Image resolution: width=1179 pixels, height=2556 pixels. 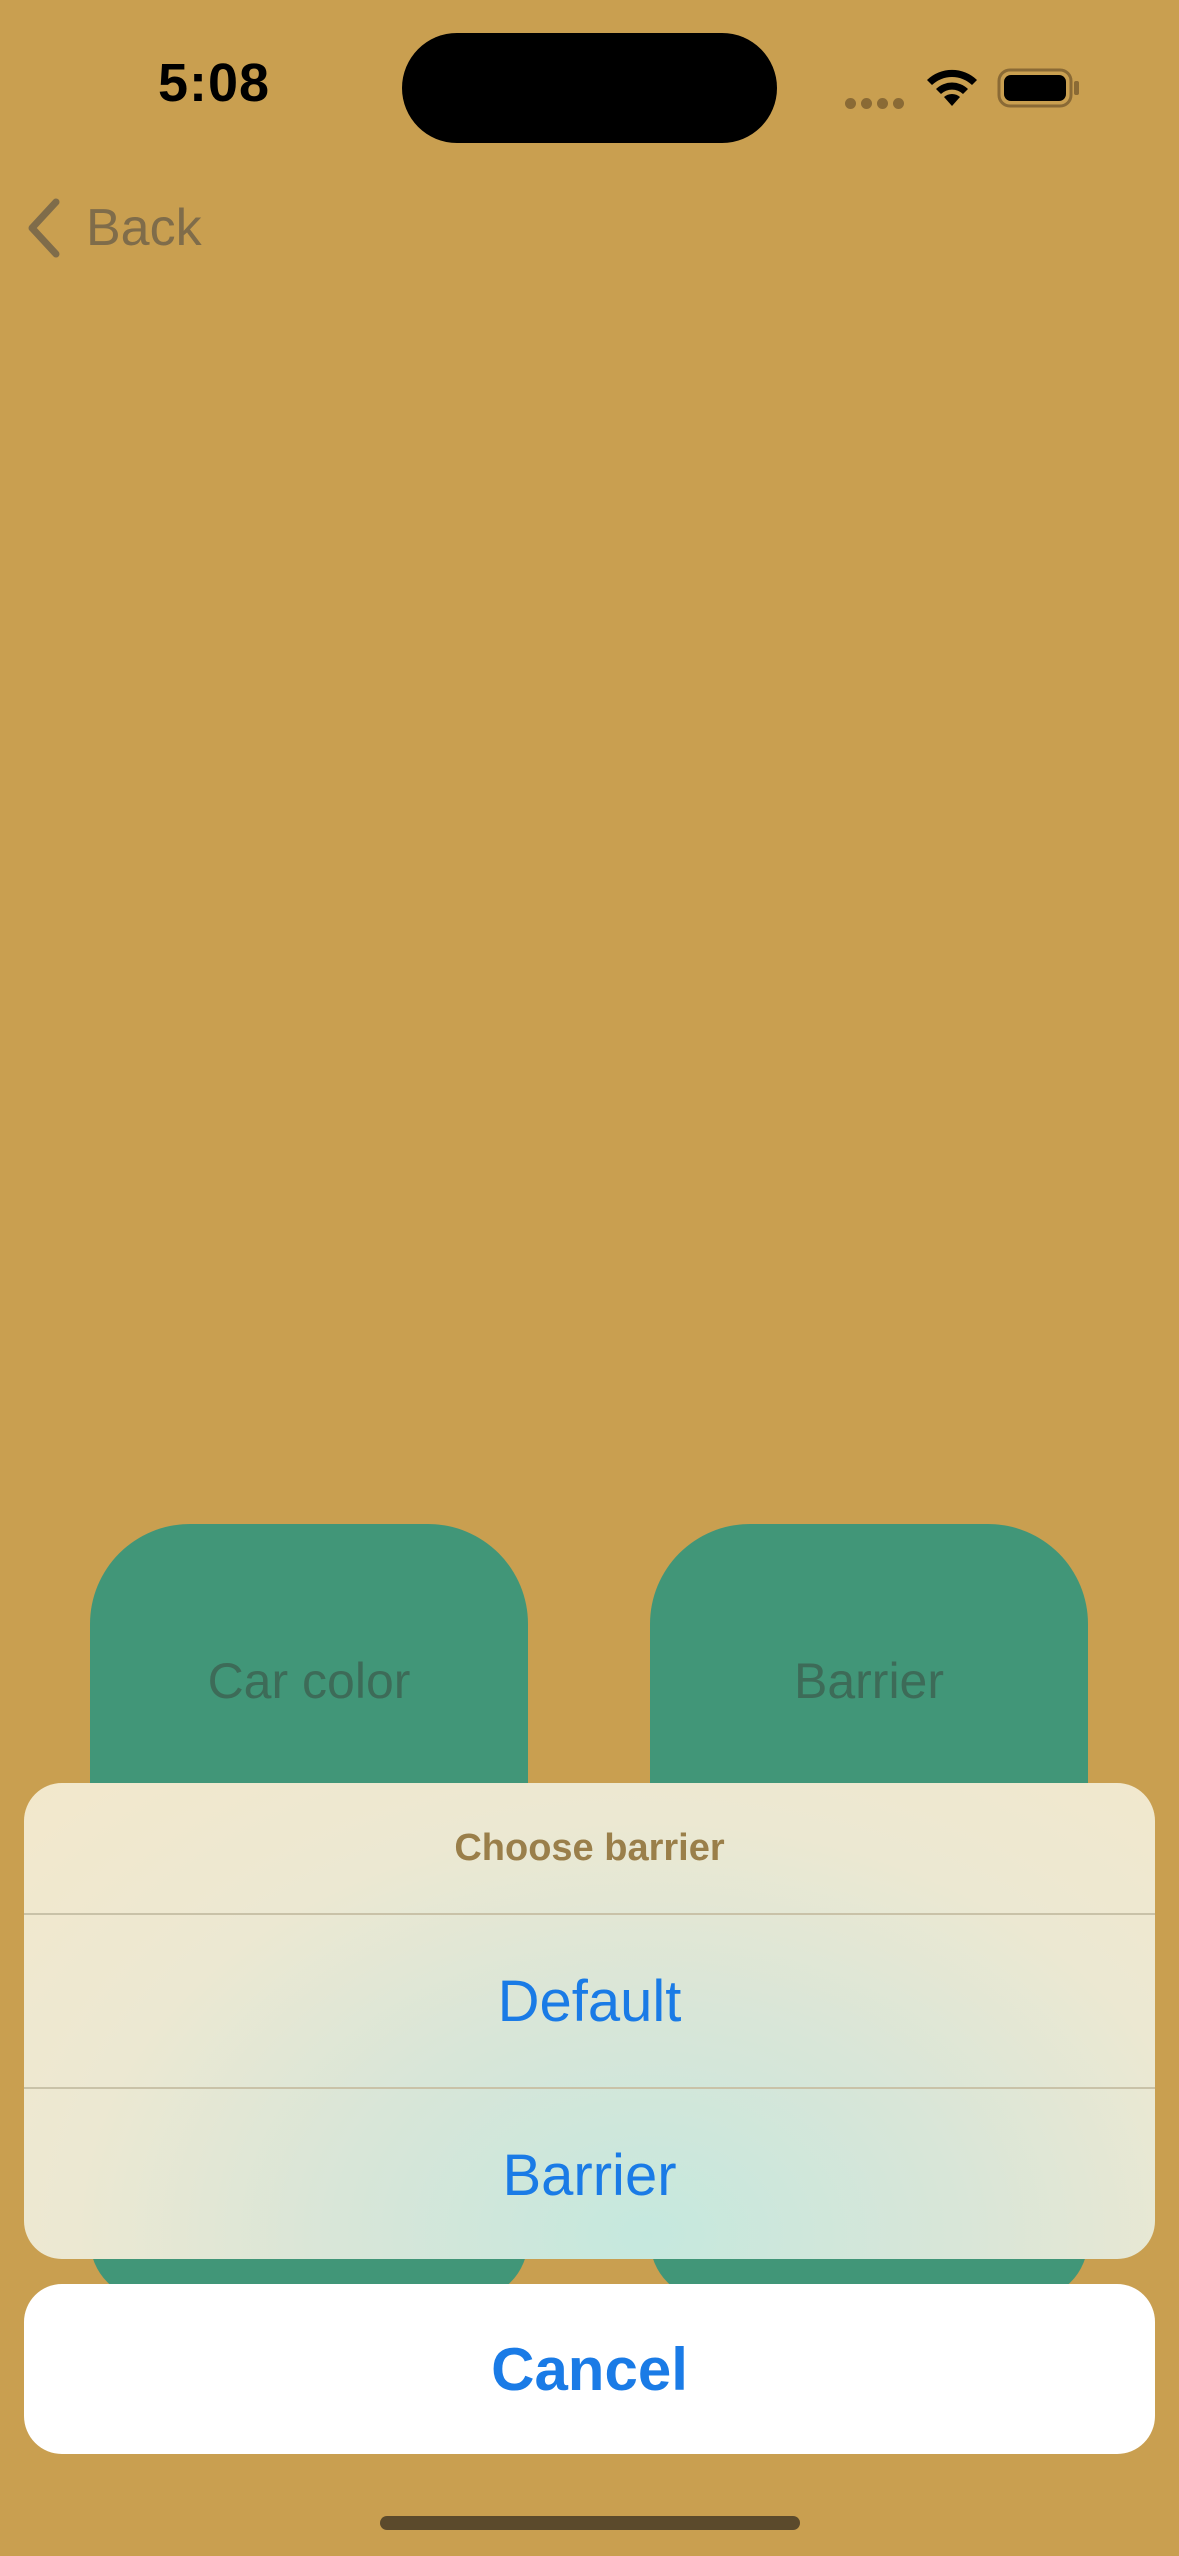 What do you see at coordinates (952, 87) in the screenshot?
I see `wifi-icon` at bounding box center [952, 87].